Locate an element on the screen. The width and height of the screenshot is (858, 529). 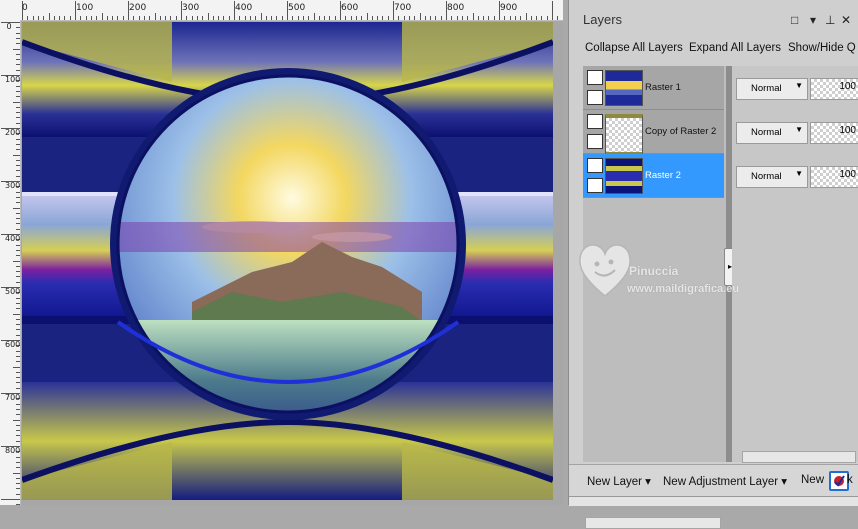
layer-row-raster-2: Raster 2 is located at coordinates (653, 176).